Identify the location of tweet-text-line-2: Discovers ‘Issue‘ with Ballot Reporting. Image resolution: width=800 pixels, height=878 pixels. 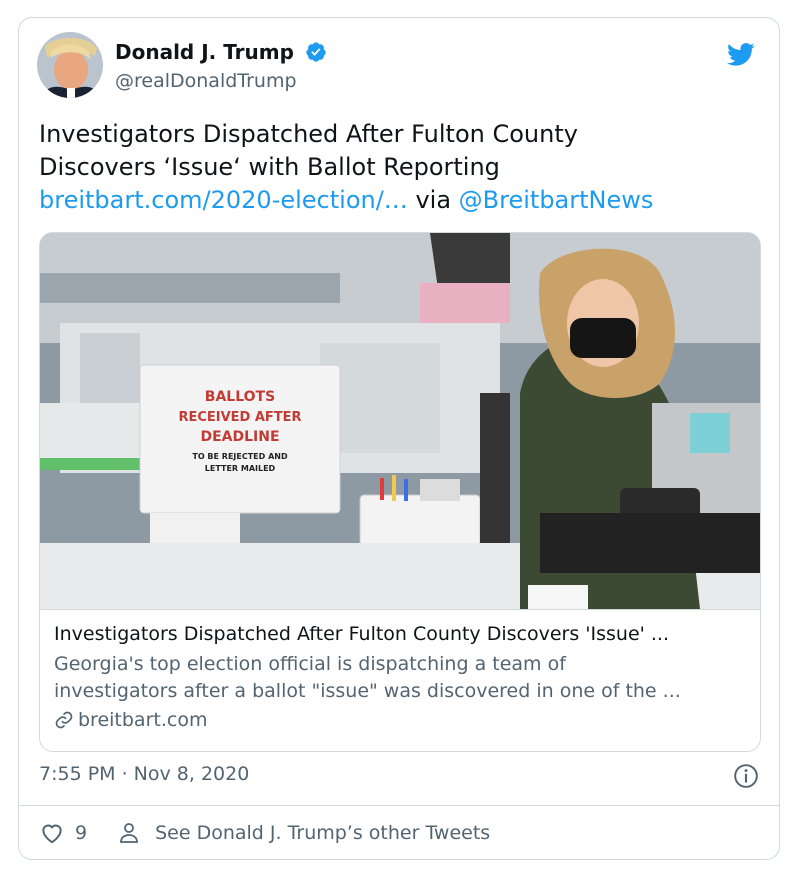
(269, 167).